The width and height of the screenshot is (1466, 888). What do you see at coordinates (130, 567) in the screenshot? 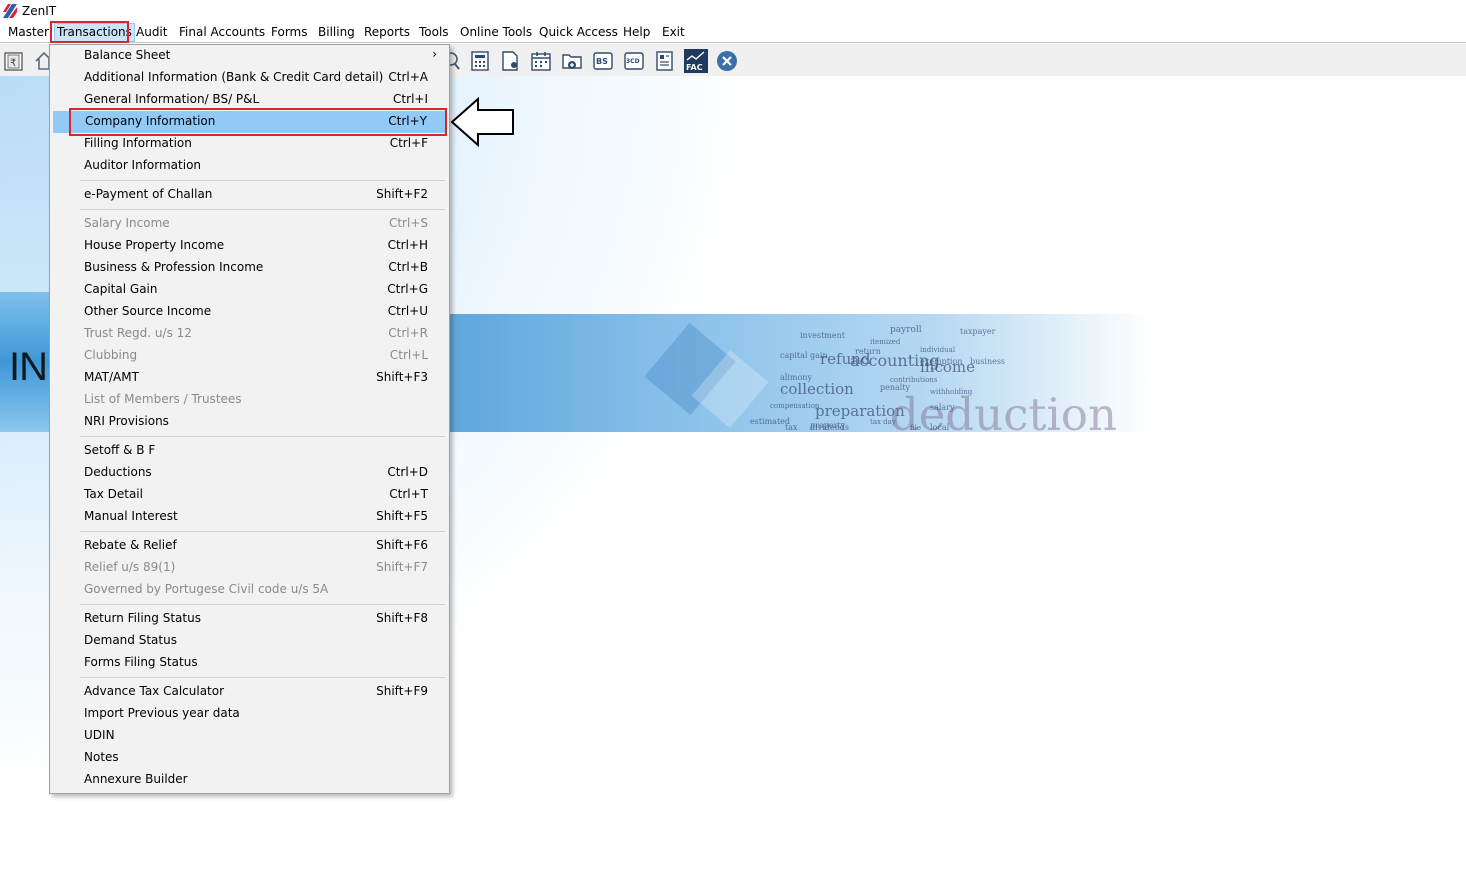
I see `menu-item-label: Relief u/s 89(1)` at bounding box center [130, 567].